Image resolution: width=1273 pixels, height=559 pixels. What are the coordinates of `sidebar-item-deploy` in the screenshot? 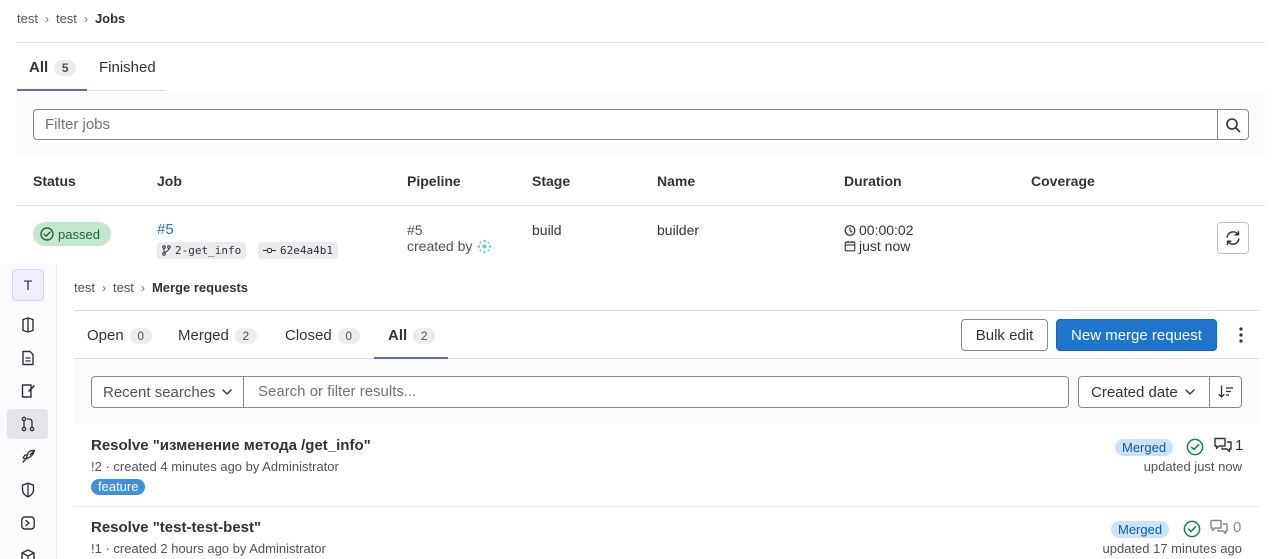 It's located at (28, 457).